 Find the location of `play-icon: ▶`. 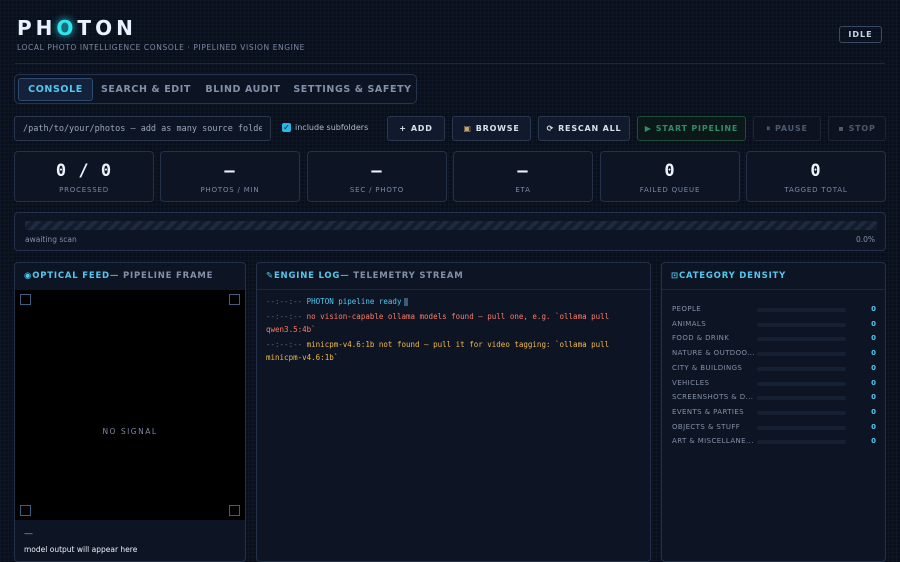

play-icon: ▶ is located at coordinates (648, 128).